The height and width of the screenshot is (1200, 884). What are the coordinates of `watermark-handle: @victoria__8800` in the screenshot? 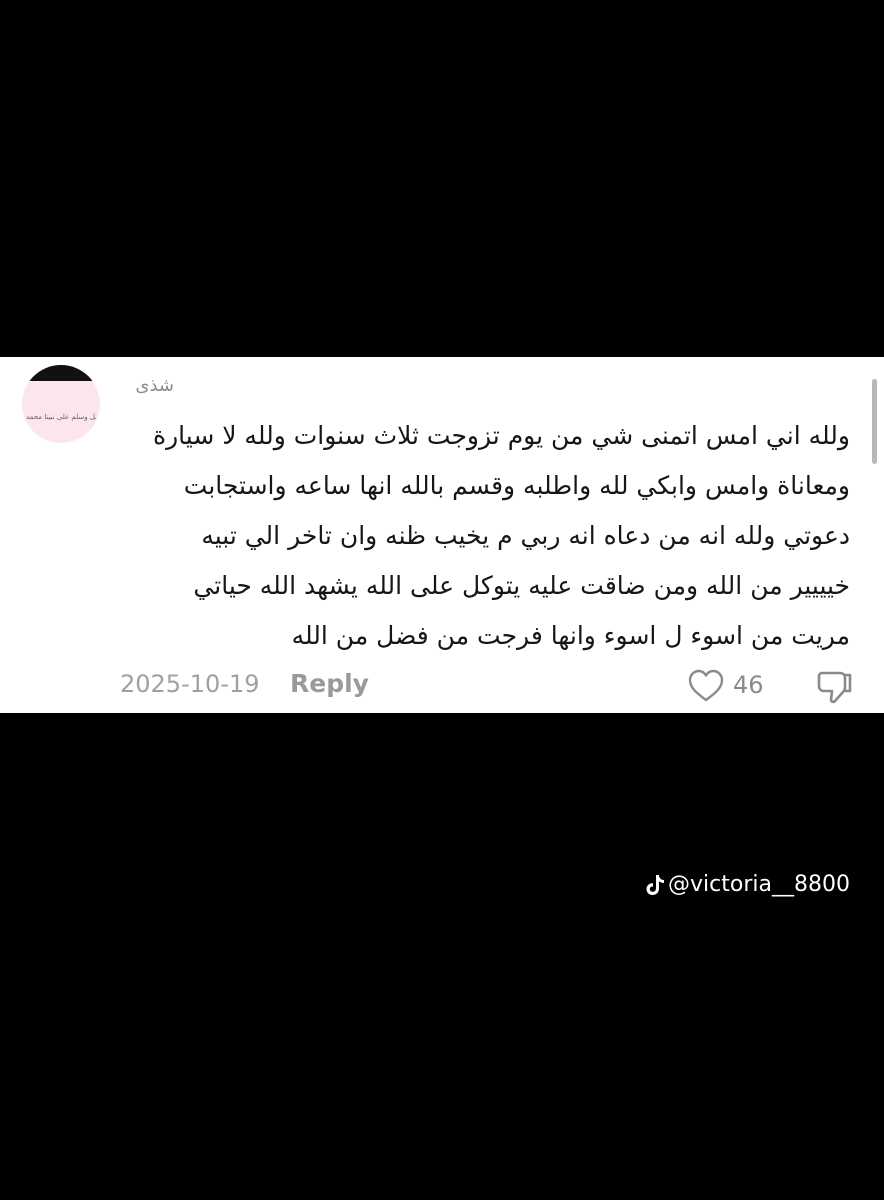 It's located at (759, 884).